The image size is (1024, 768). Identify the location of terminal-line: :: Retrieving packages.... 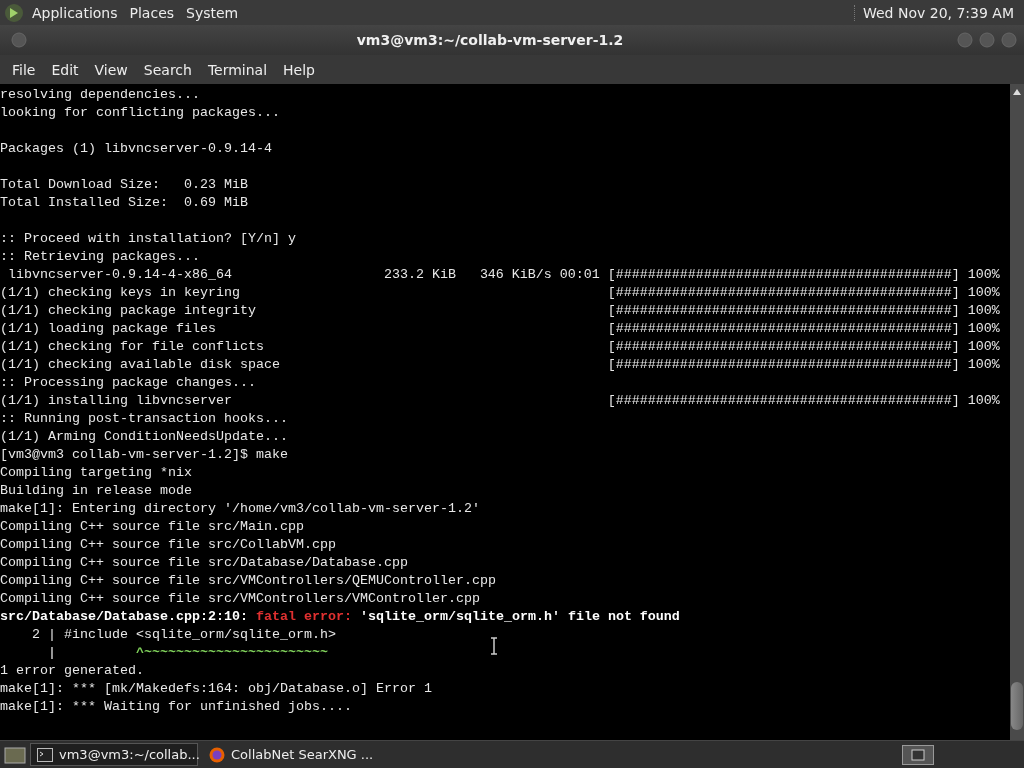
(100, 257).